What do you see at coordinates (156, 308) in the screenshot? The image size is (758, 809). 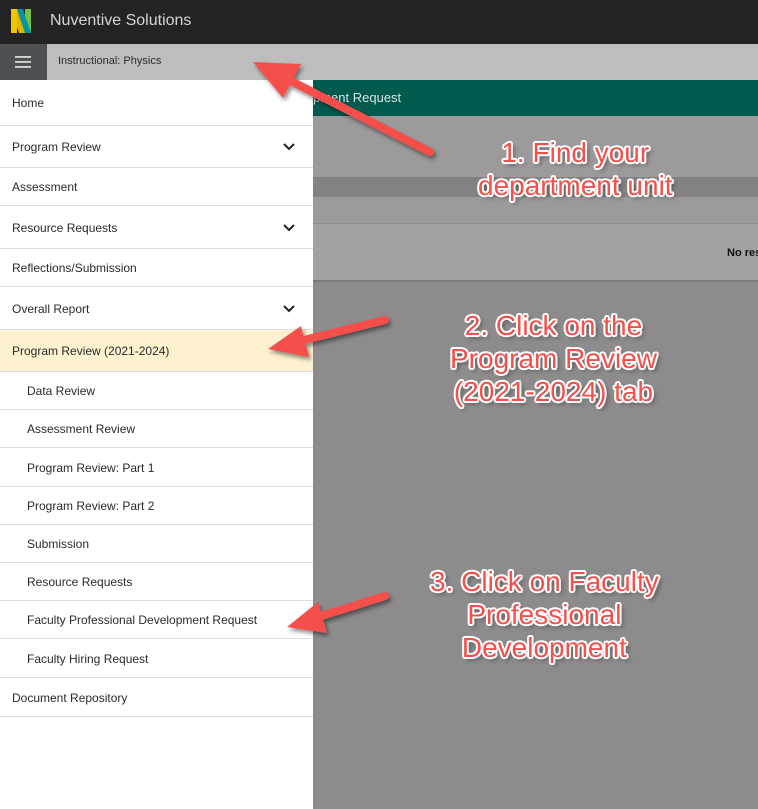 I see `sidebar-item-overall-report: Overall Report` at bounding box center [156, 308].